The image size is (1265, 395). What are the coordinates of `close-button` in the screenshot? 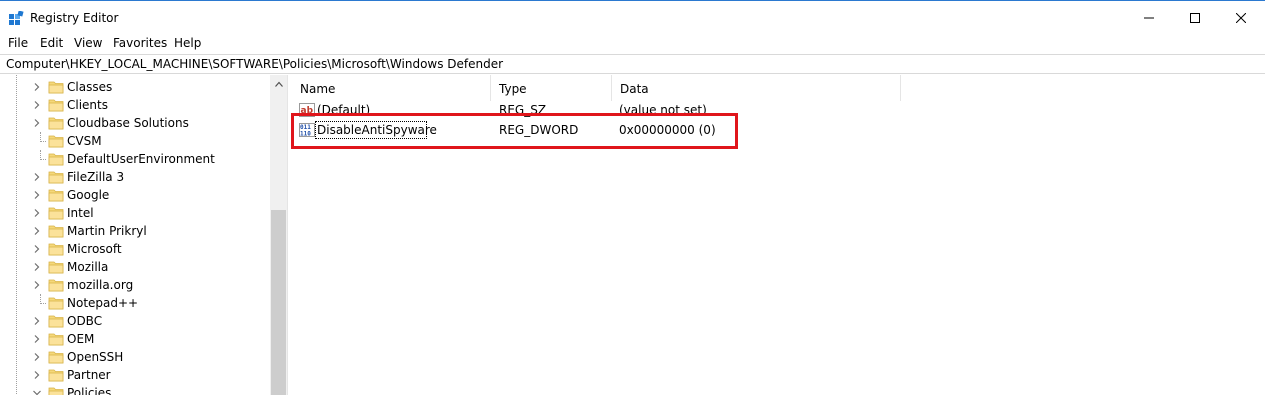 It's located at (1241, 18).